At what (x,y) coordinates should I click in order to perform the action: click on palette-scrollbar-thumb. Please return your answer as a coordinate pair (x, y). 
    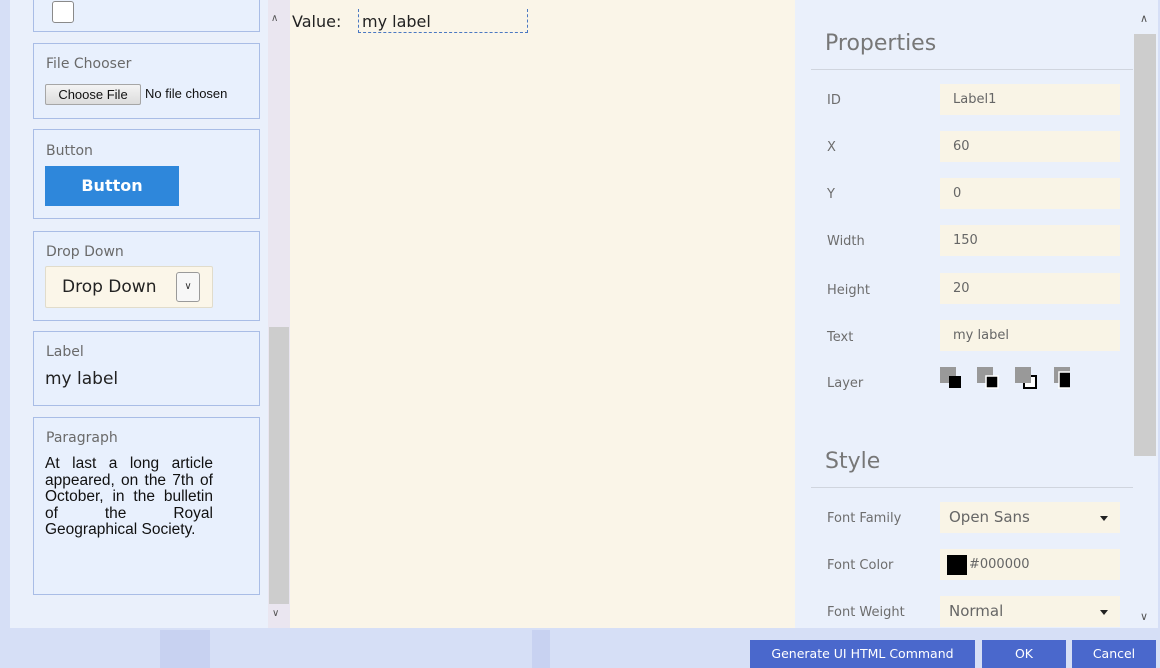
    Looking at the image, I should click on (279, 465).